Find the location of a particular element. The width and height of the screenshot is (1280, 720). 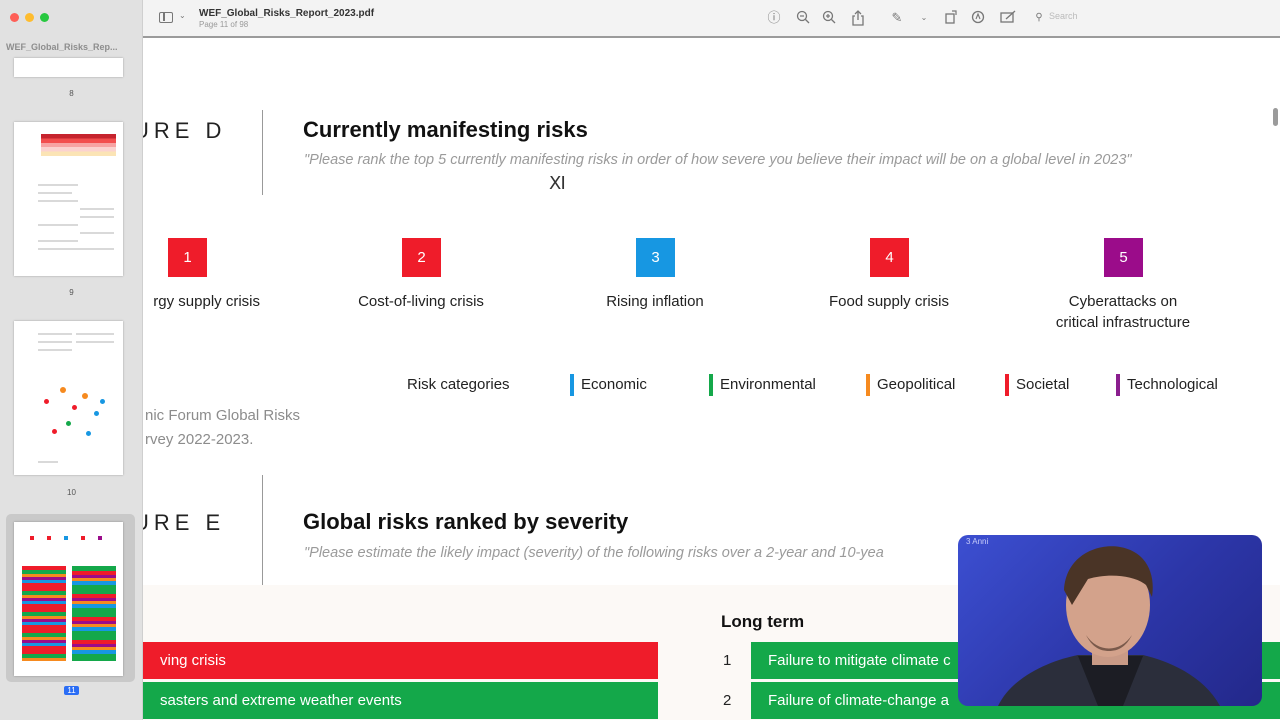

search-icon: ⚲ is located at coordinates (1039, 17).